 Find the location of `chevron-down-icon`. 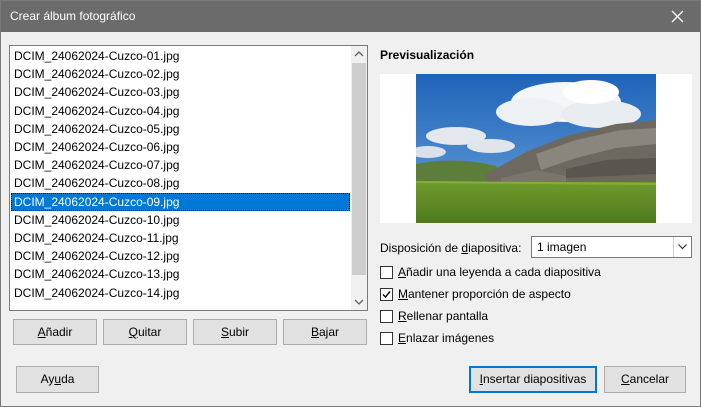

chevron-down-icon is located at coordinates (682, 247).